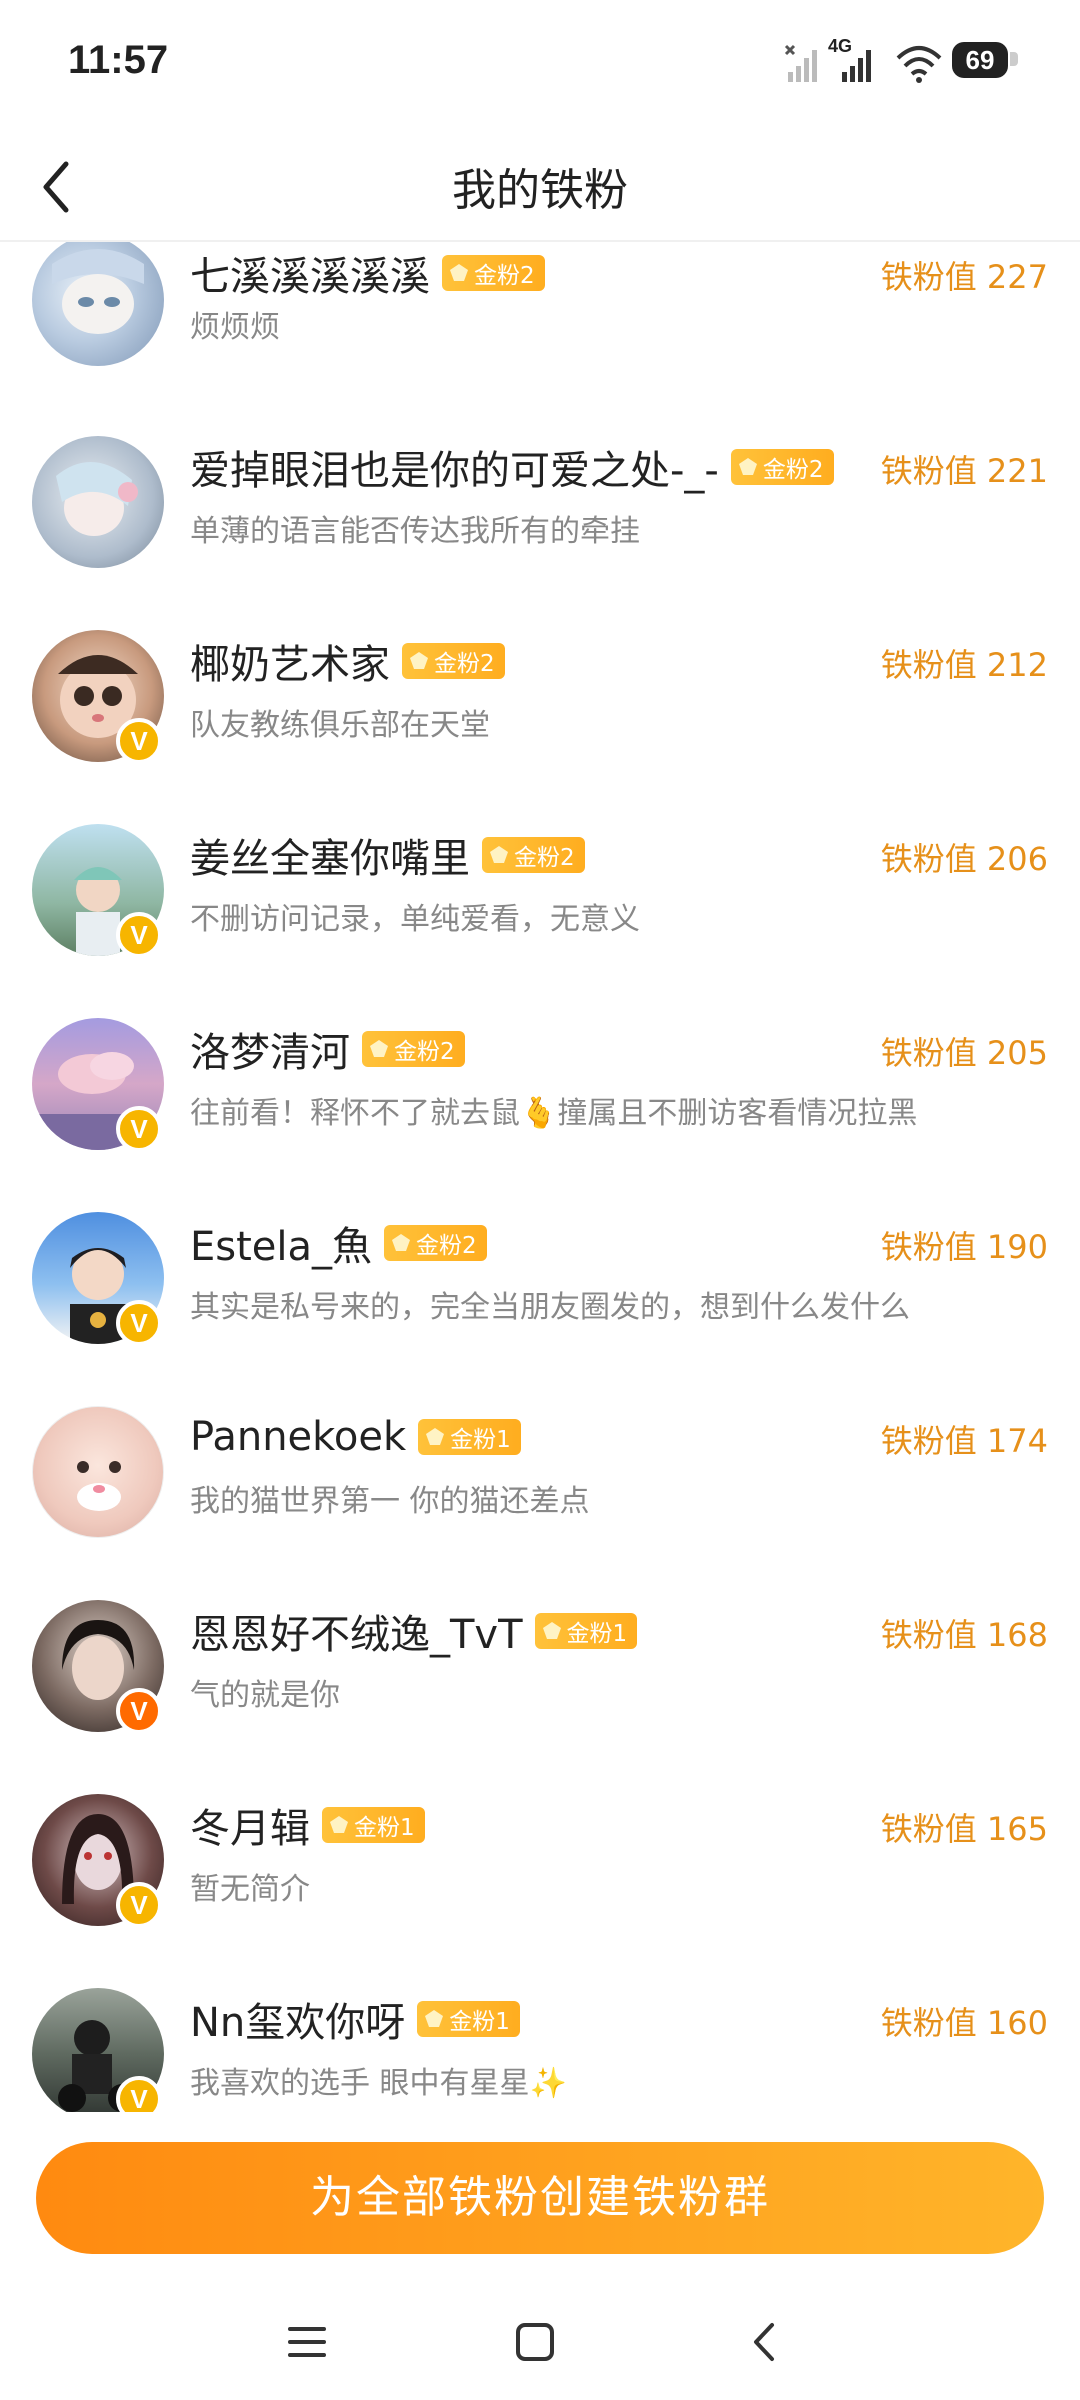 The image size is (1080, 2400). I want to click on fan-name-line: 椰奶艺术家 金粉2, so click(347, 661).